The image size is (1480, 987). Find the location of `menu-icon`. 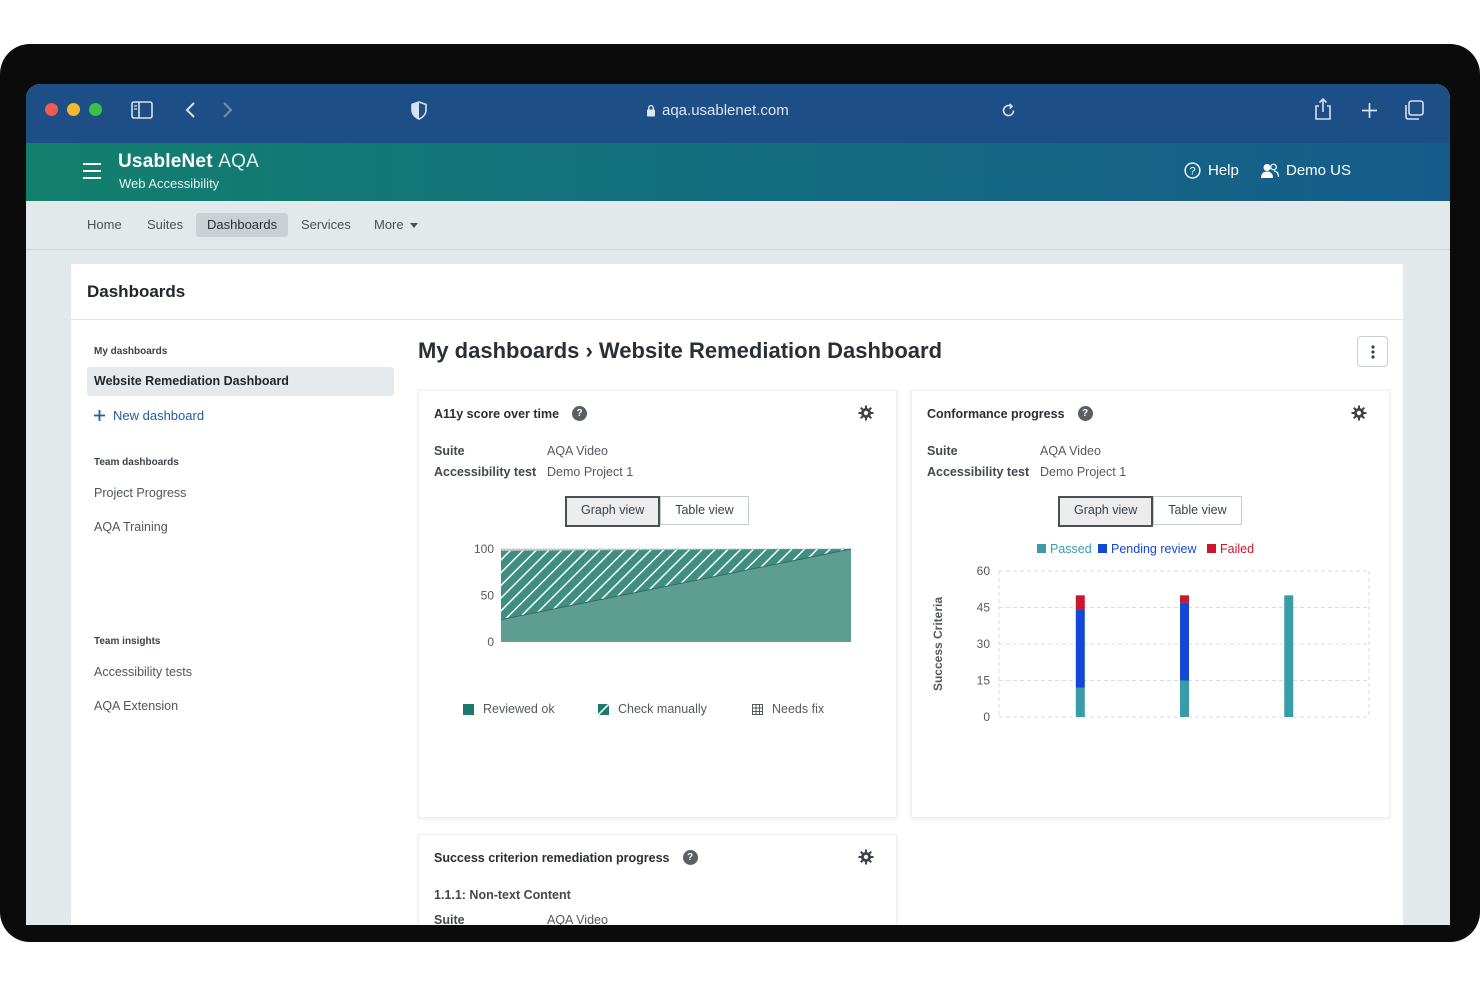

menu-icon is located at coordinates (92, 171).